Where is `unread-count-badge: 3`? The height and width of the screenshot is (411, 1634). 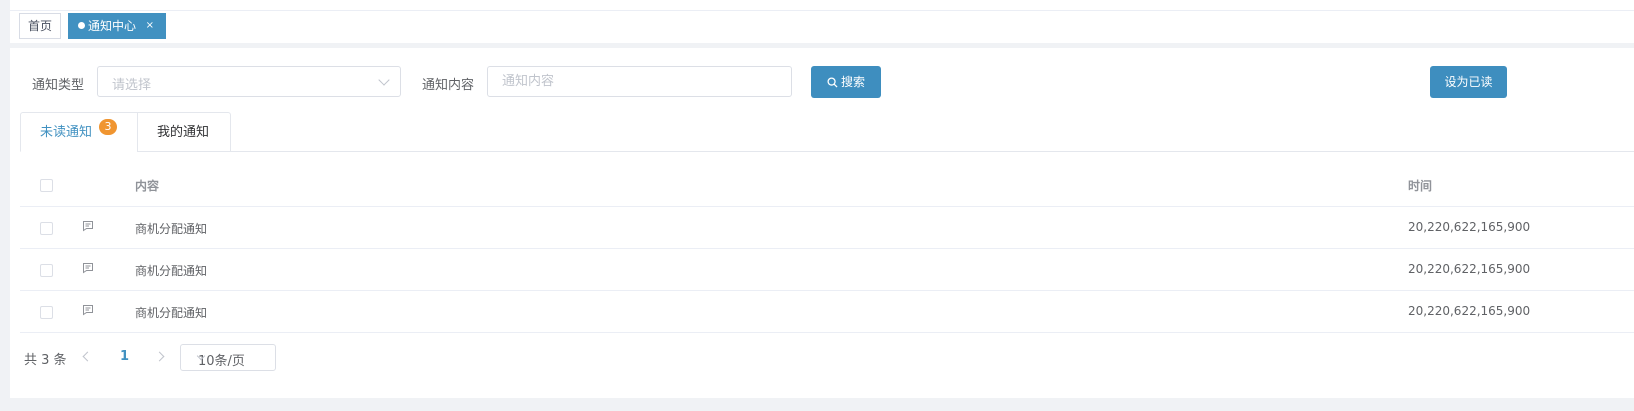 unread-count-badge: 3 is located at coordinates (108, 127).